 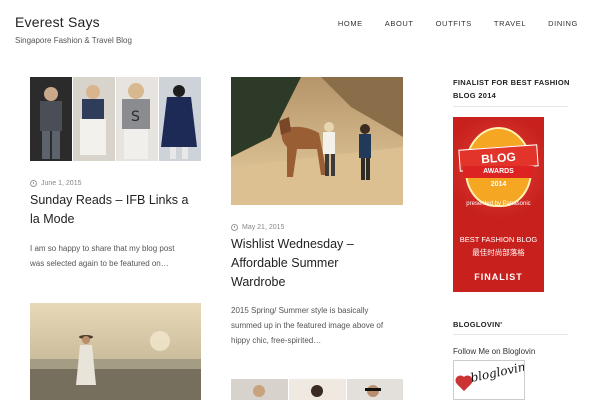 I want to click on badge-year: 2014, so click(x=498, y=184).